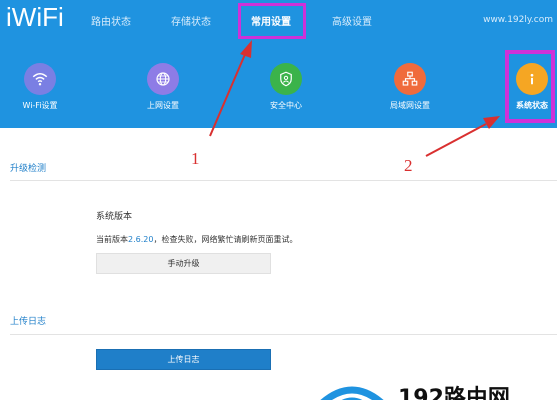 The height and width of the screenshot is (400, 557). I want to click on menu-item-wifi-settings: Wi-Fi设置, so click(40, 87).